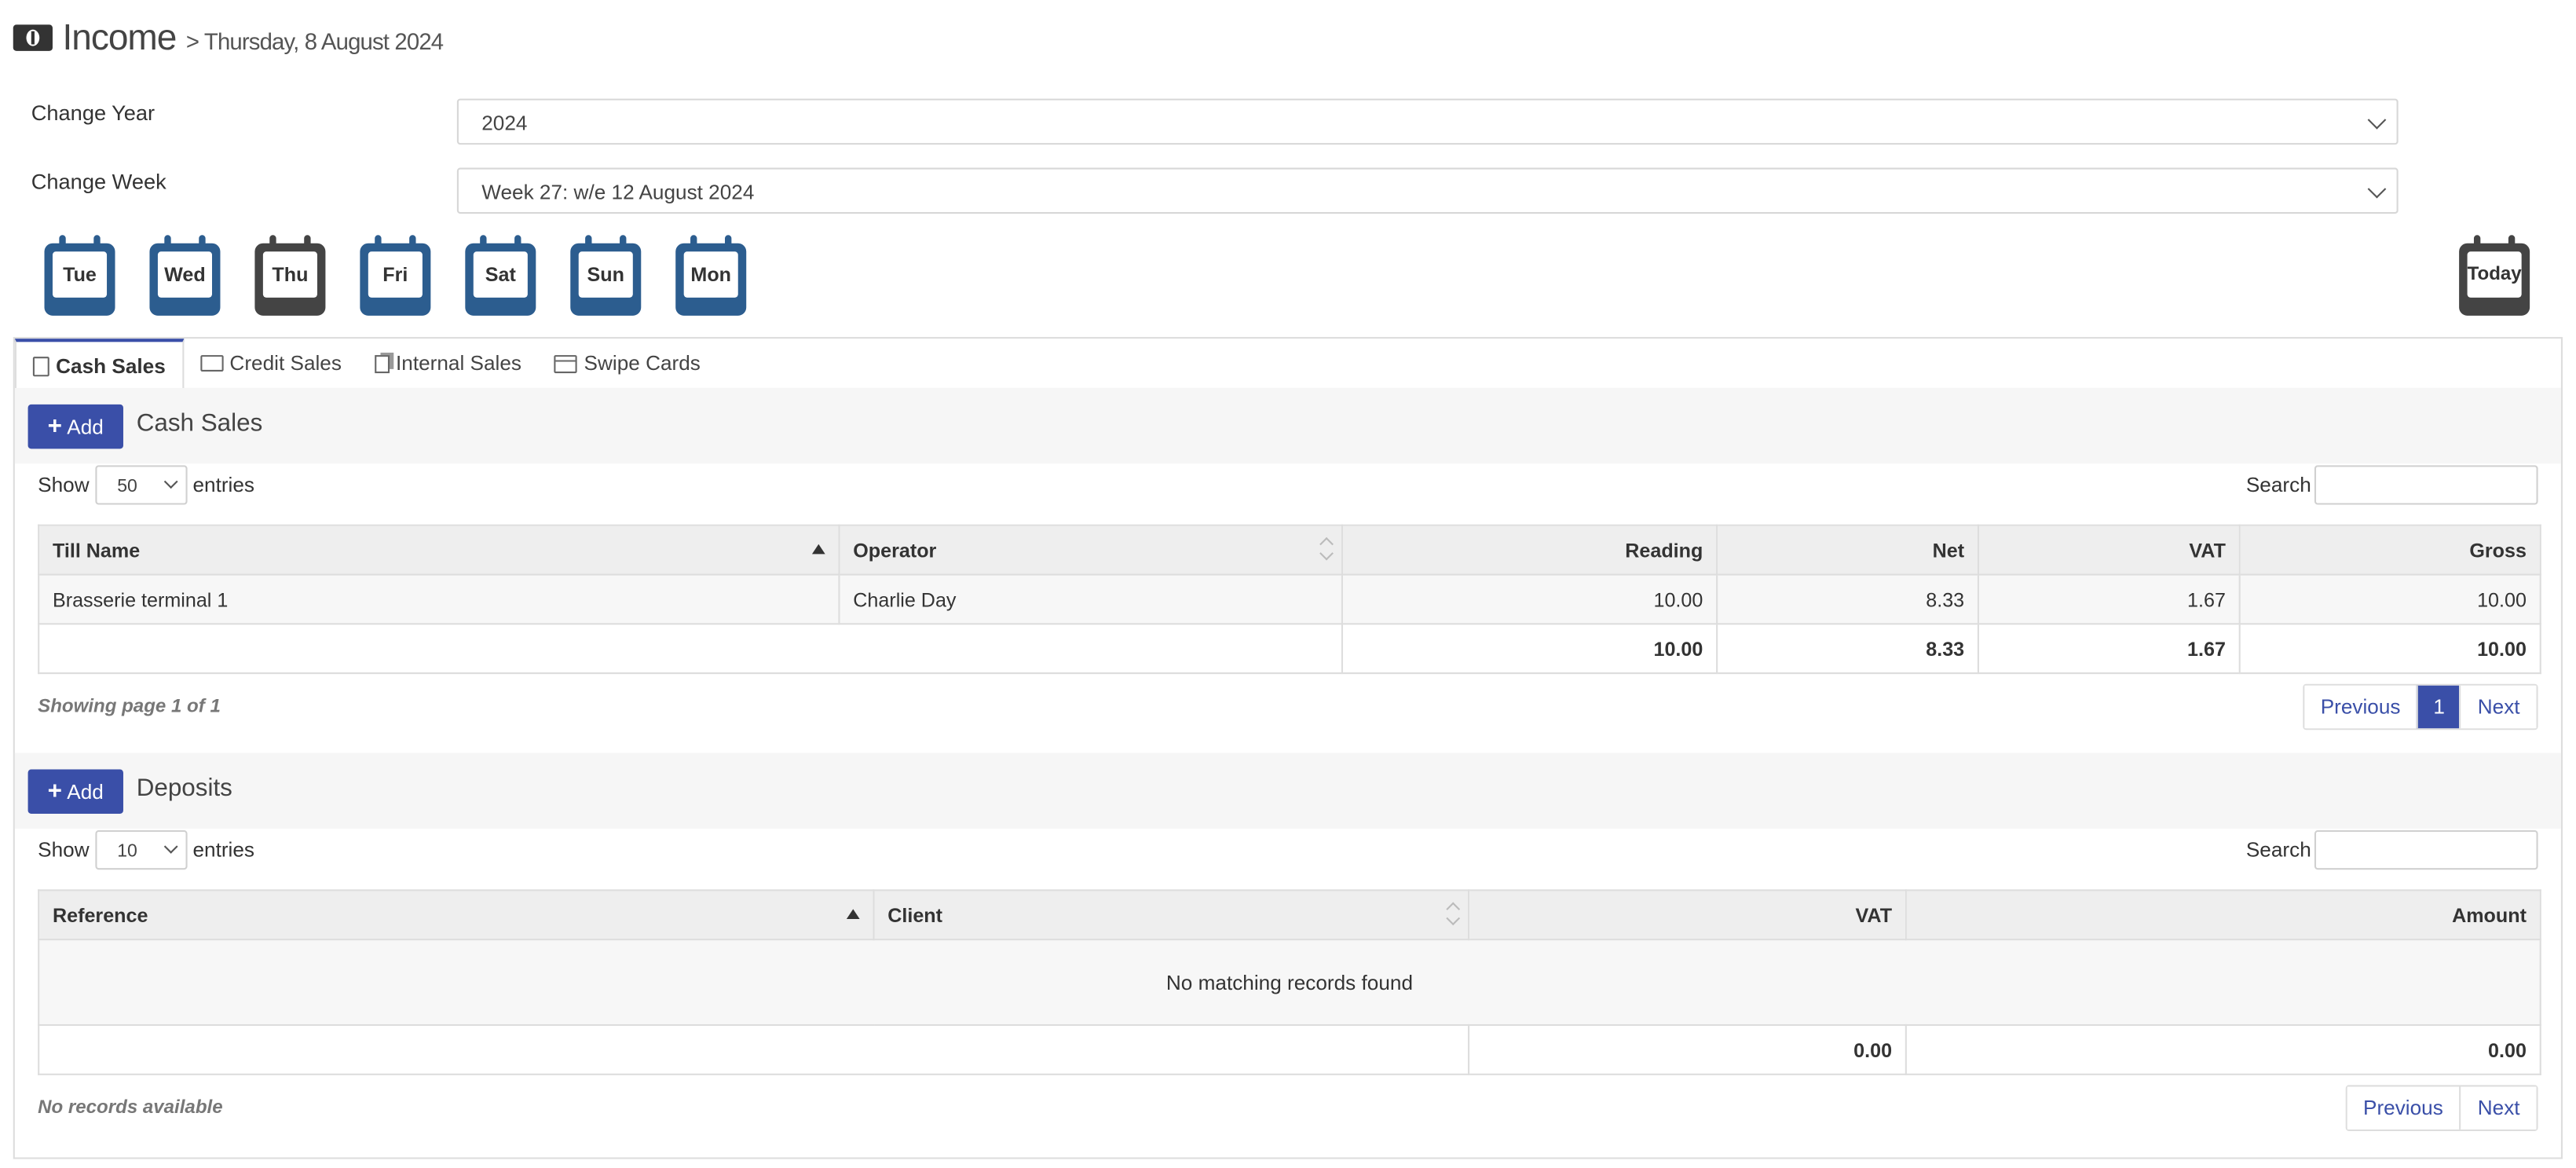 This screenshot has width=2576, height=1168. I want to click on day-sat-button: Sat, so click(501, 275).